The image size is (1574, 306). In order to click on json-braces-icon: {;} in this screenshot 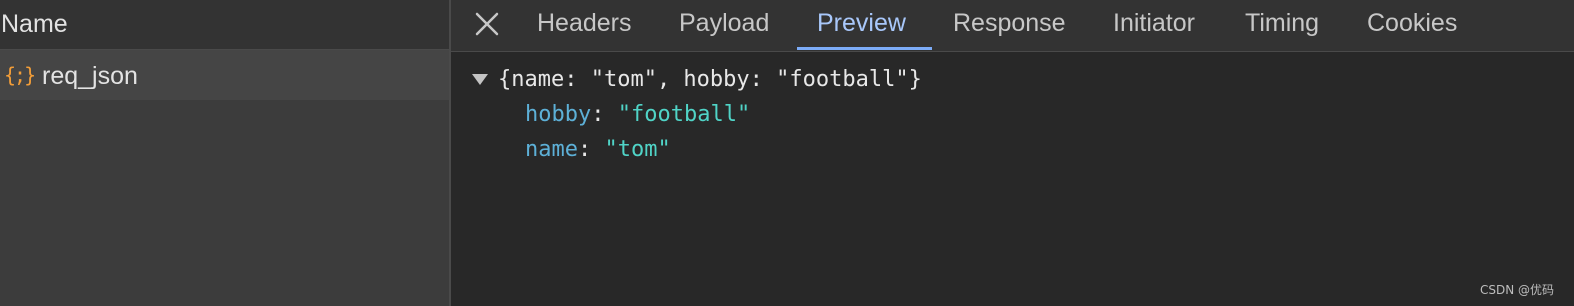, I will do `click(20, 75)`.